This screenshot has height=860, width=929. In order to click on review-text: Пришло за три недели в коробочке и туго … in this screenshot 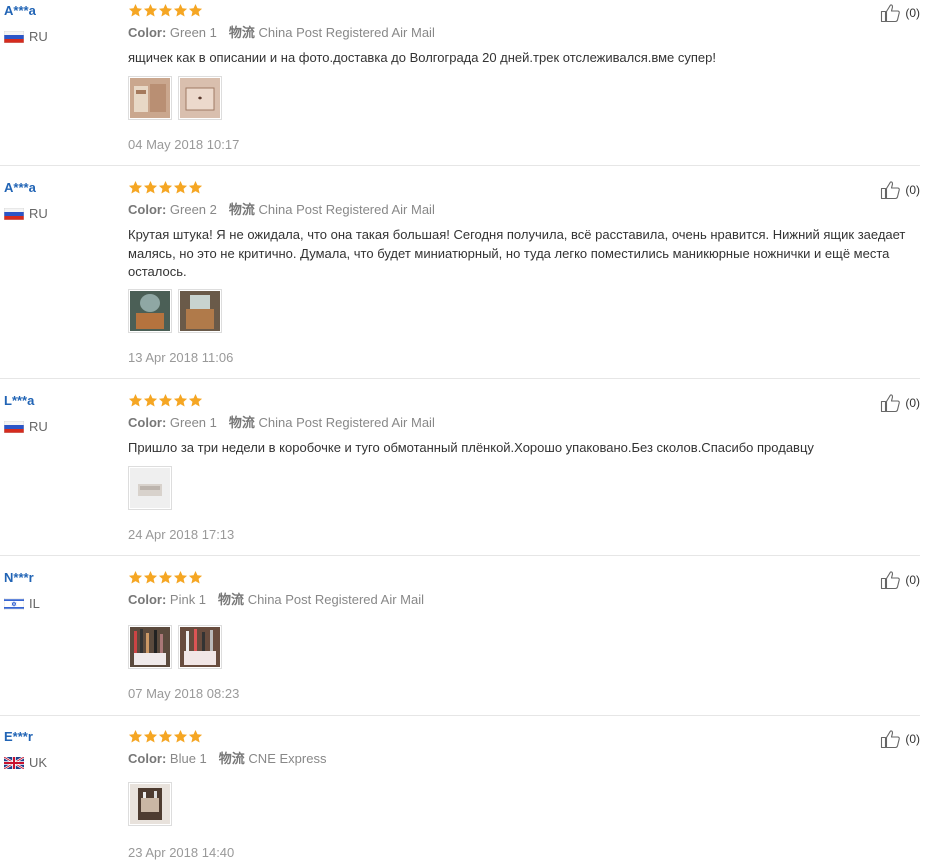, I will do `click(471, 447)`.